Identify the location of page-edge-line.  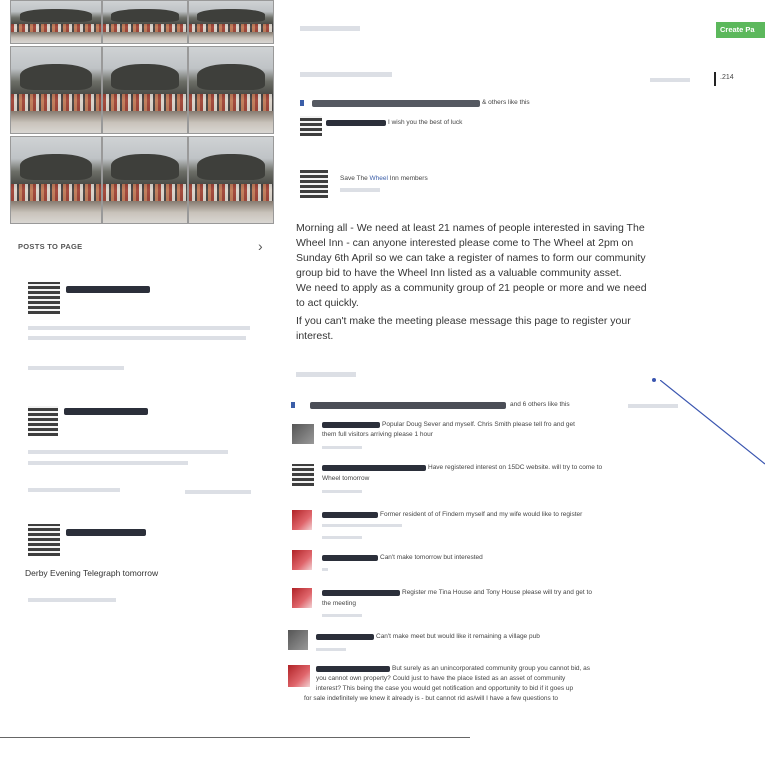
(235, 737).